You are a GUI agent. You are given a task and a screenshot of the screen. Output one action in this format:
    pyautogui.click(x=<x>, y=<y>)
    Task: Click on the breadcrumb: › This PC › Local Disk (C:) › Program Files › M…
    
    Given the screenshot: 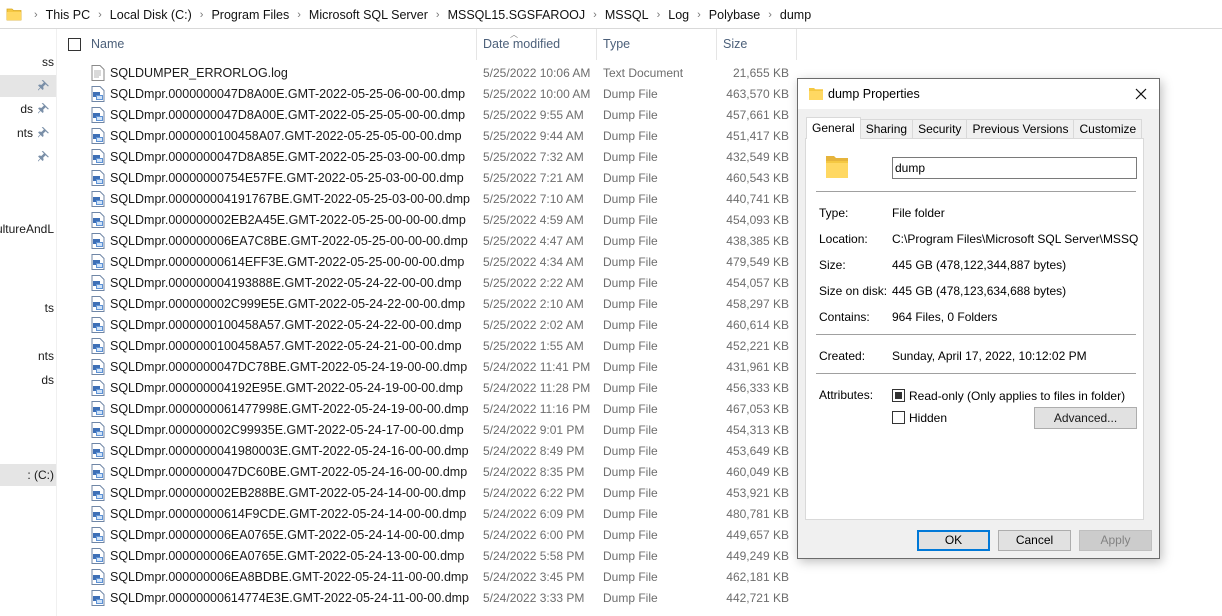 What is the action you would take?
    pyautogui.click(x=418, y=14)
    